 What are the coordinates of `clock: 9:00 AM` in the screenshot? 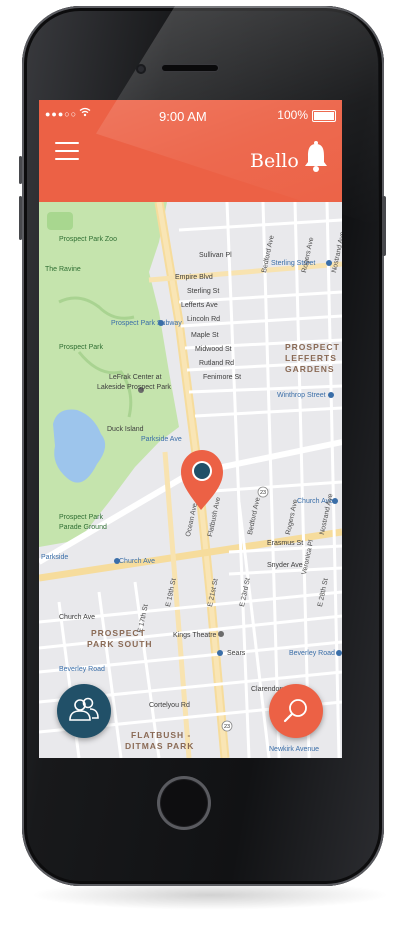 It's located at (183, 116).